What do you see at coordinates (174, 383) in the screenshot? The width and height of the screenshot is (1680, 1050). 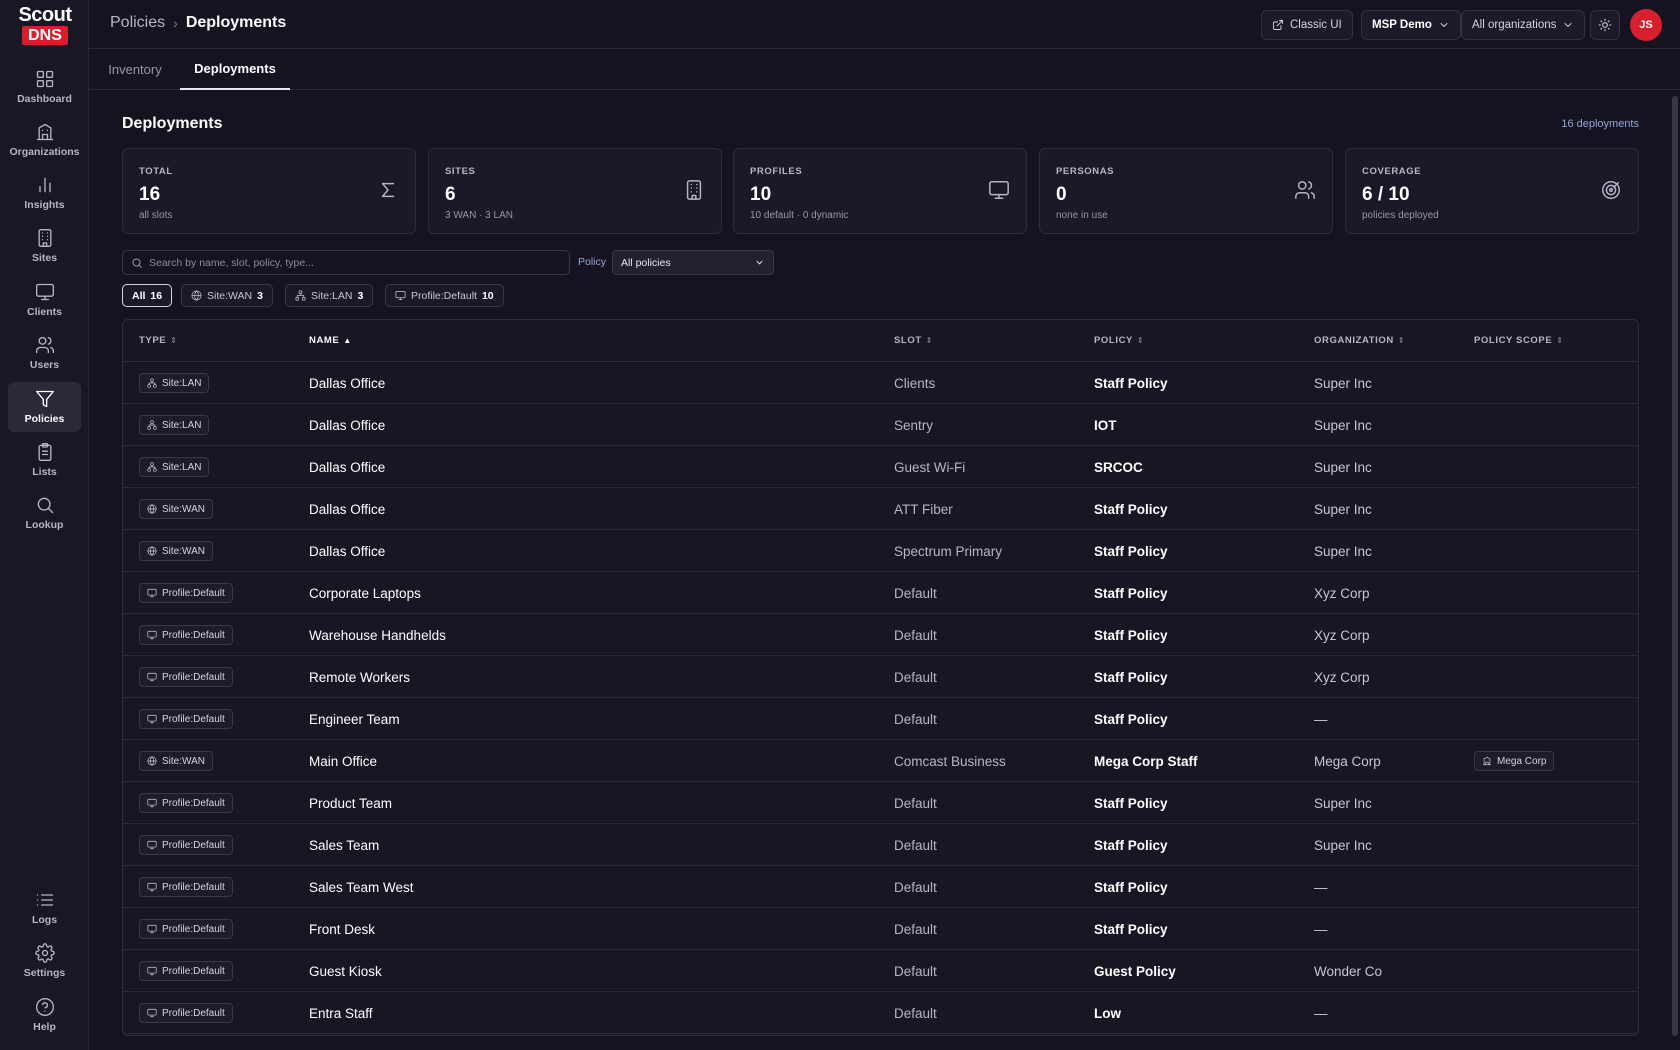 I see `cell-type: Site:LAN` at bounding box center [174, 383].